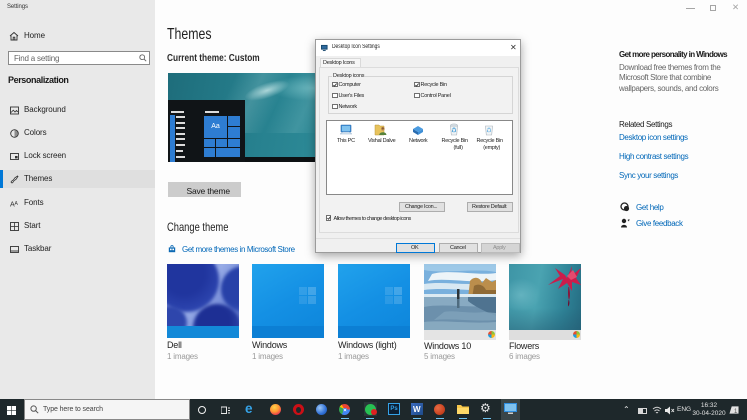 The height and width of the screenshot is (420, 747). What do you see at coordinates (17, 204) in the screenshot?
I see `svg-text: A` at bounding box center [17, 204].